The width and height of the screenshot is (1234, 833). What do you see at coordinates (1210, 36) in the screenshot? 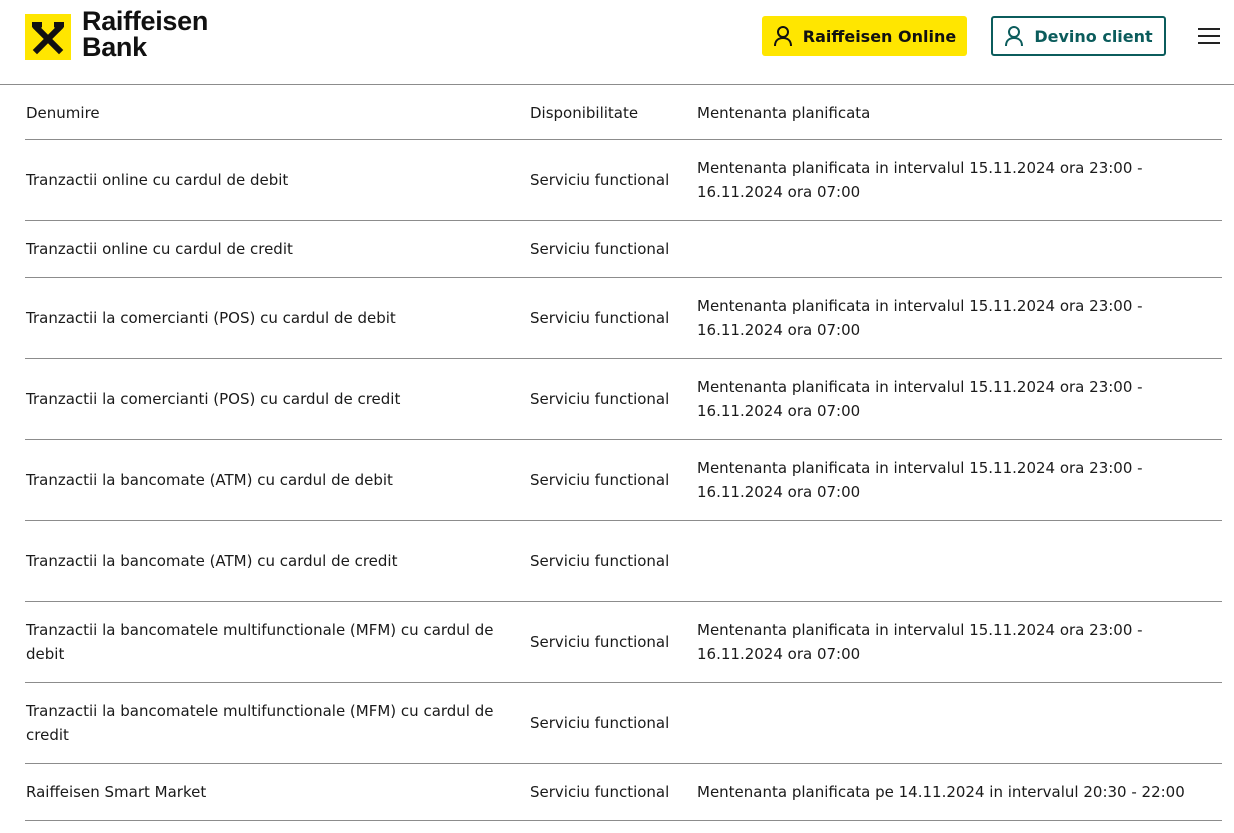
I see `hamburger-menu-icon` at bounding box center [1210, 36].